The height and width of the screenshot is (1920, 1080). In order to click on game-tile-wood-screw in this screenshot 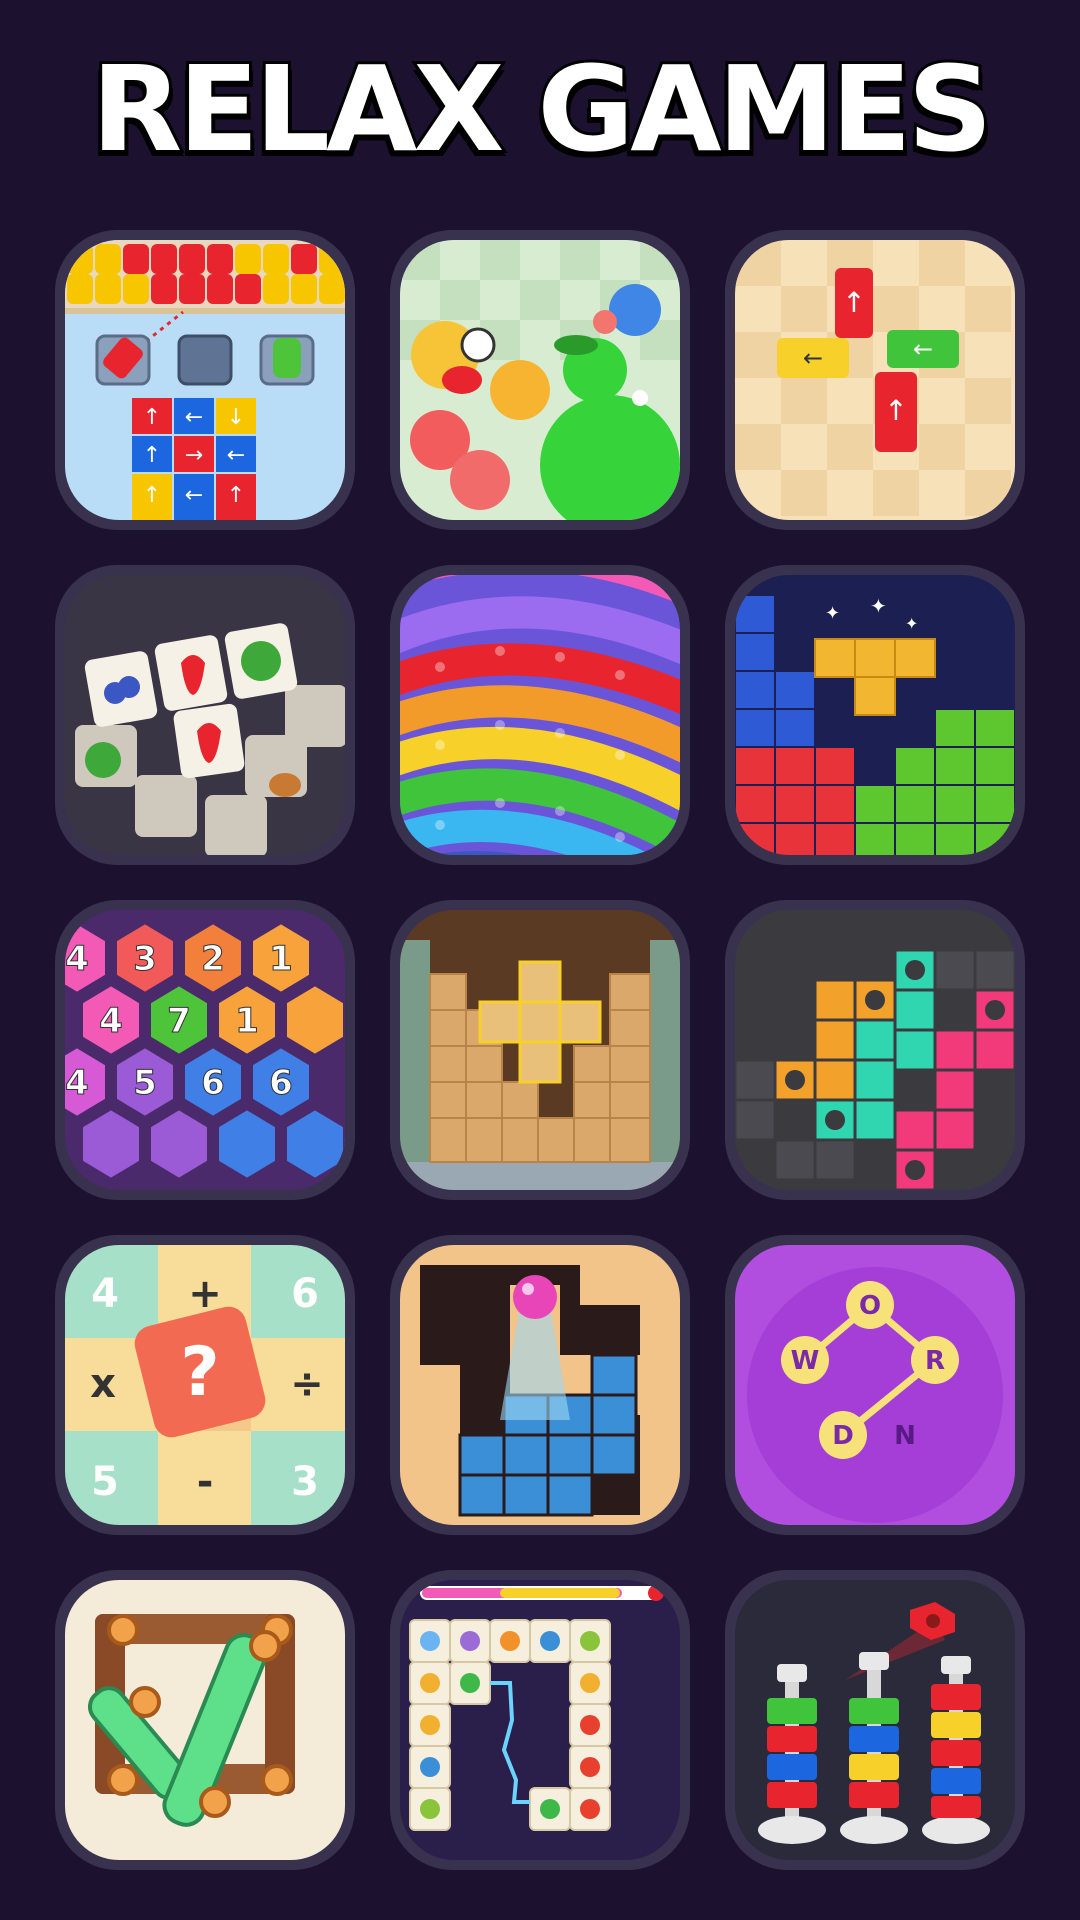, I will do `click(205, 1720)`.